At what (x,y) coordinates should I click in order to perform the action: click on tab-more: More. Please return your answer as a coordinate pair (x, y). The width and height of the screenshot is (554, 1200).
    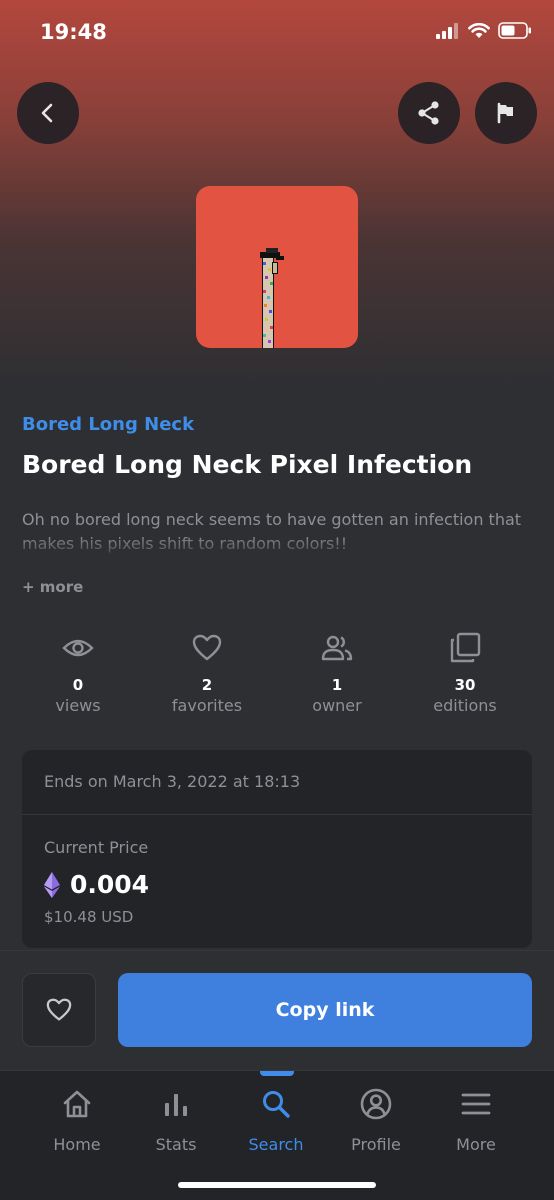
    Looking at the image, I should click on (476, 1120).